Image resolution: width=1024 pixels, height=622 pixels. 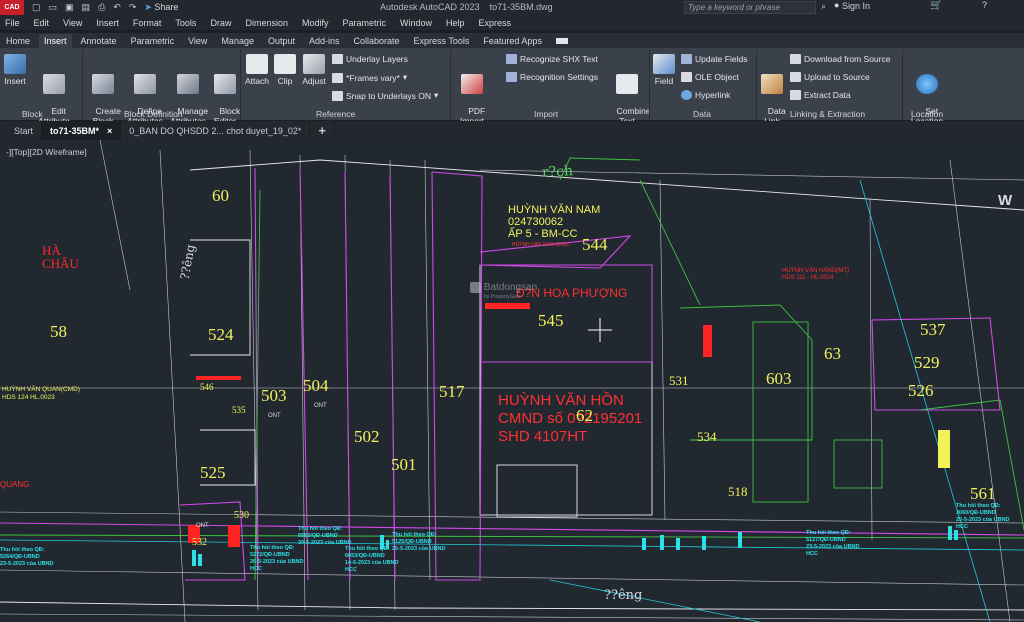 I want to click on menu-help: Help, so click(x=455, y=23).